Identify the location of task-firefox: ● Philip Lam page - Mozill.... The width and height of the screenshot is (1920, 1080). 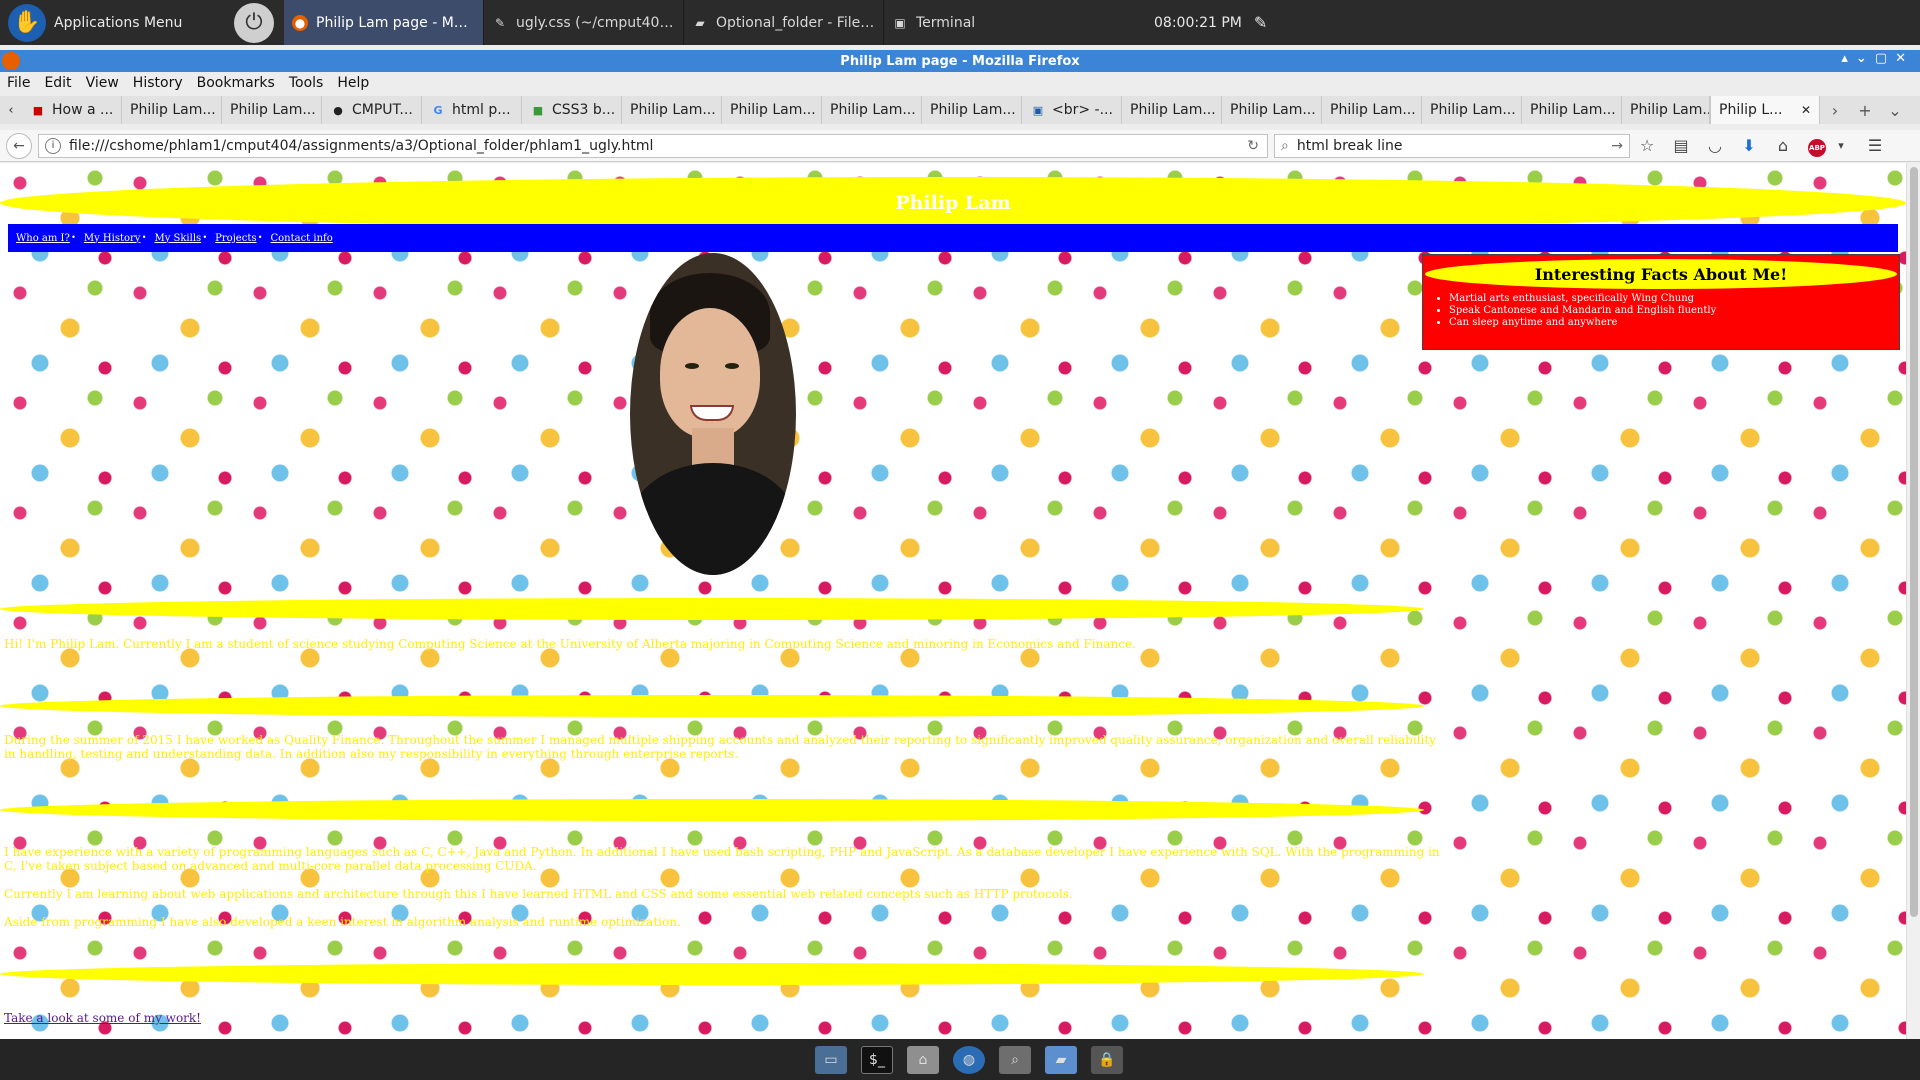
(384, 22).